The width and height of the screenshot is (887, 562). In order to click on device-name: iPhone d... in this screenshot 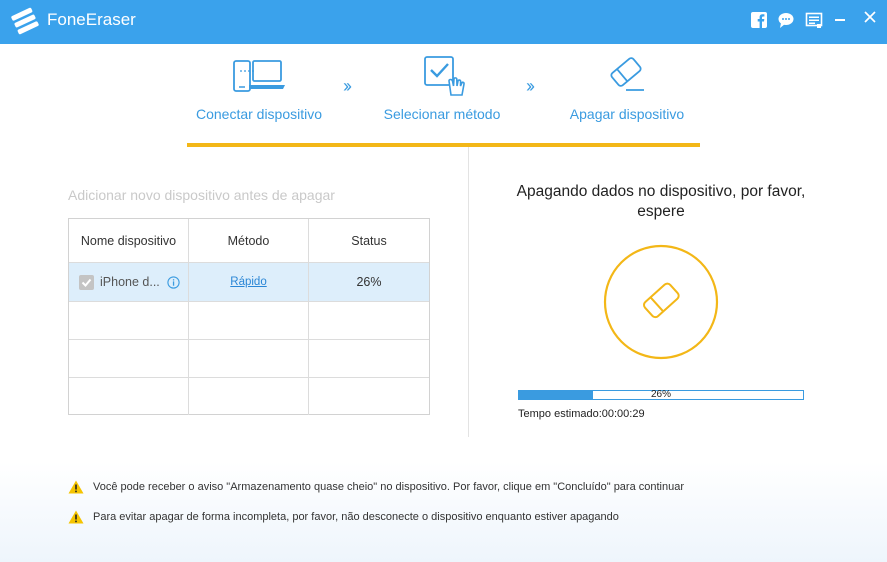, I will do `click(130, 282)`.